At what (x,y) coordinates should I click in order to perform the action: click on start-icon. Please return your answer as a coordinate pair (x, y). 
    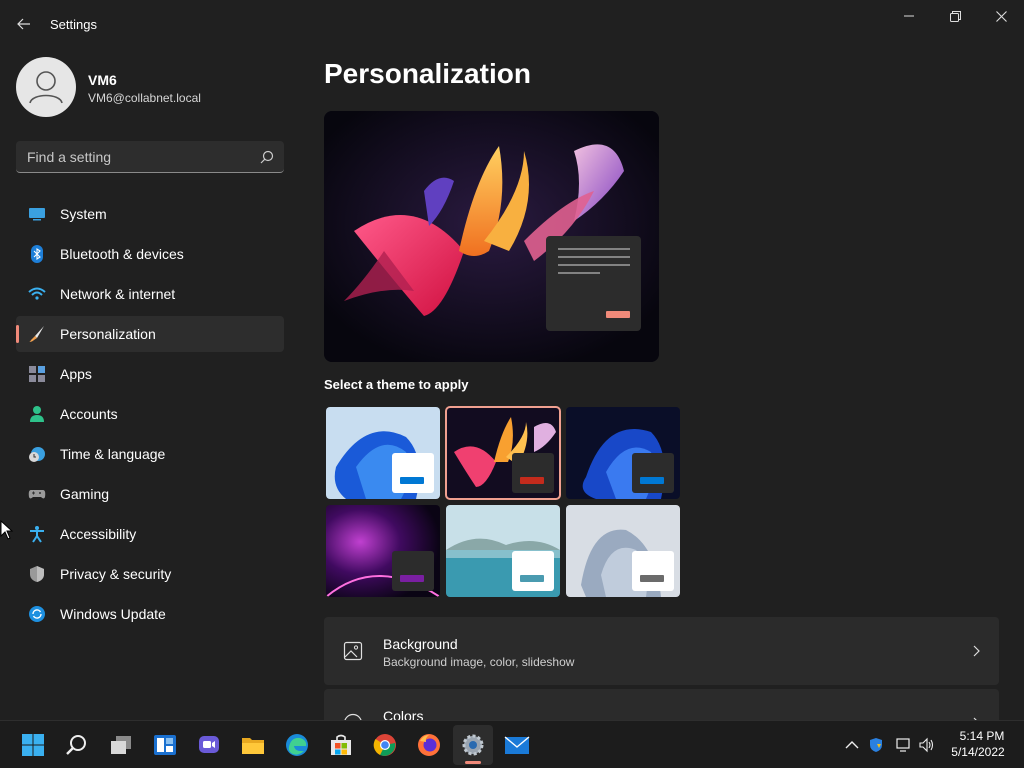
    Looking at the image, I should click on (33, 745).